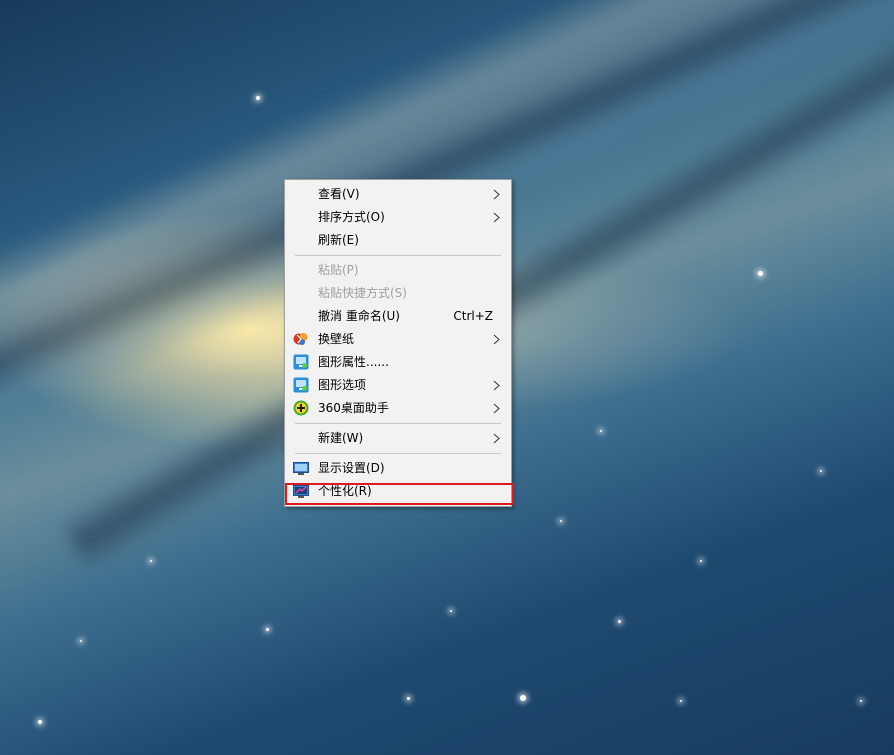 The height and width of the screenshot is (755, 894). What do you see at coordinates (301, 491) in the screenshot?
I see `personalize-icon` at bounding box center [301, 491].